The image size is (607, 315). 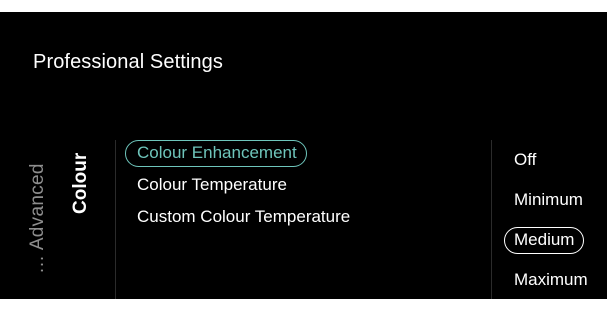 I want to click on menu-item-label: Custom Colour Temperature, so click(x=244, y=216).